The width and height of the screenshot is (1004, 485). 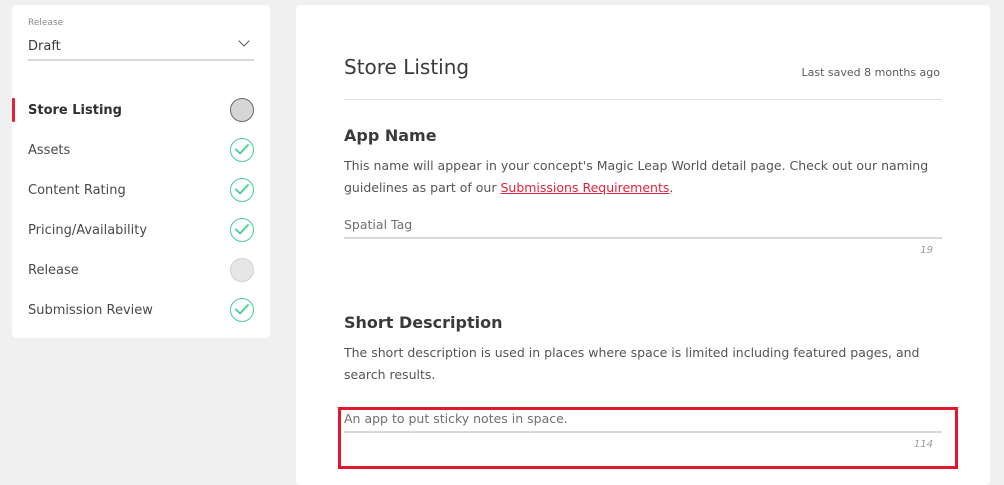 What do you see at coordinates (141, 110) in the screenshot?
I see `sidebar-item-store-listing: Store Listing` at bounding box center [141, 110].